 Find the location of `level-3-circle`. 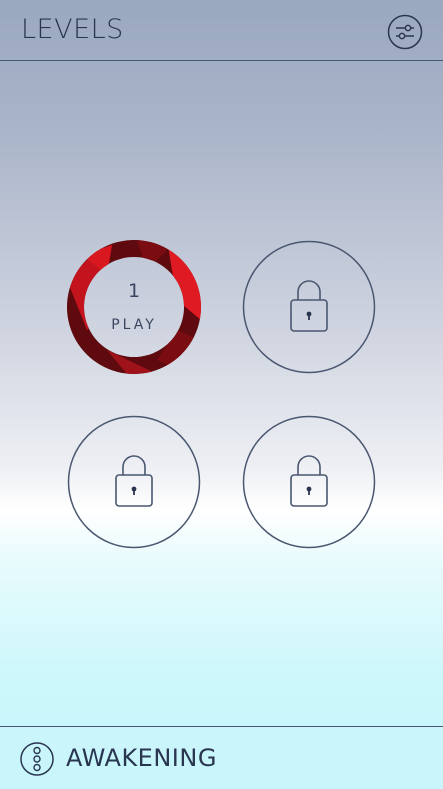

level-3-circle is located at coordinates (134, 482).